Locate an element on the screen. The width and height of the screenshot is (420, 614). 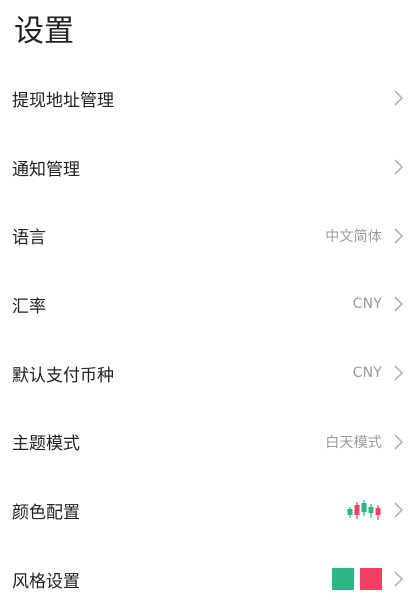
row-label: 默认支付币种 is located at coordinates (63, 375).